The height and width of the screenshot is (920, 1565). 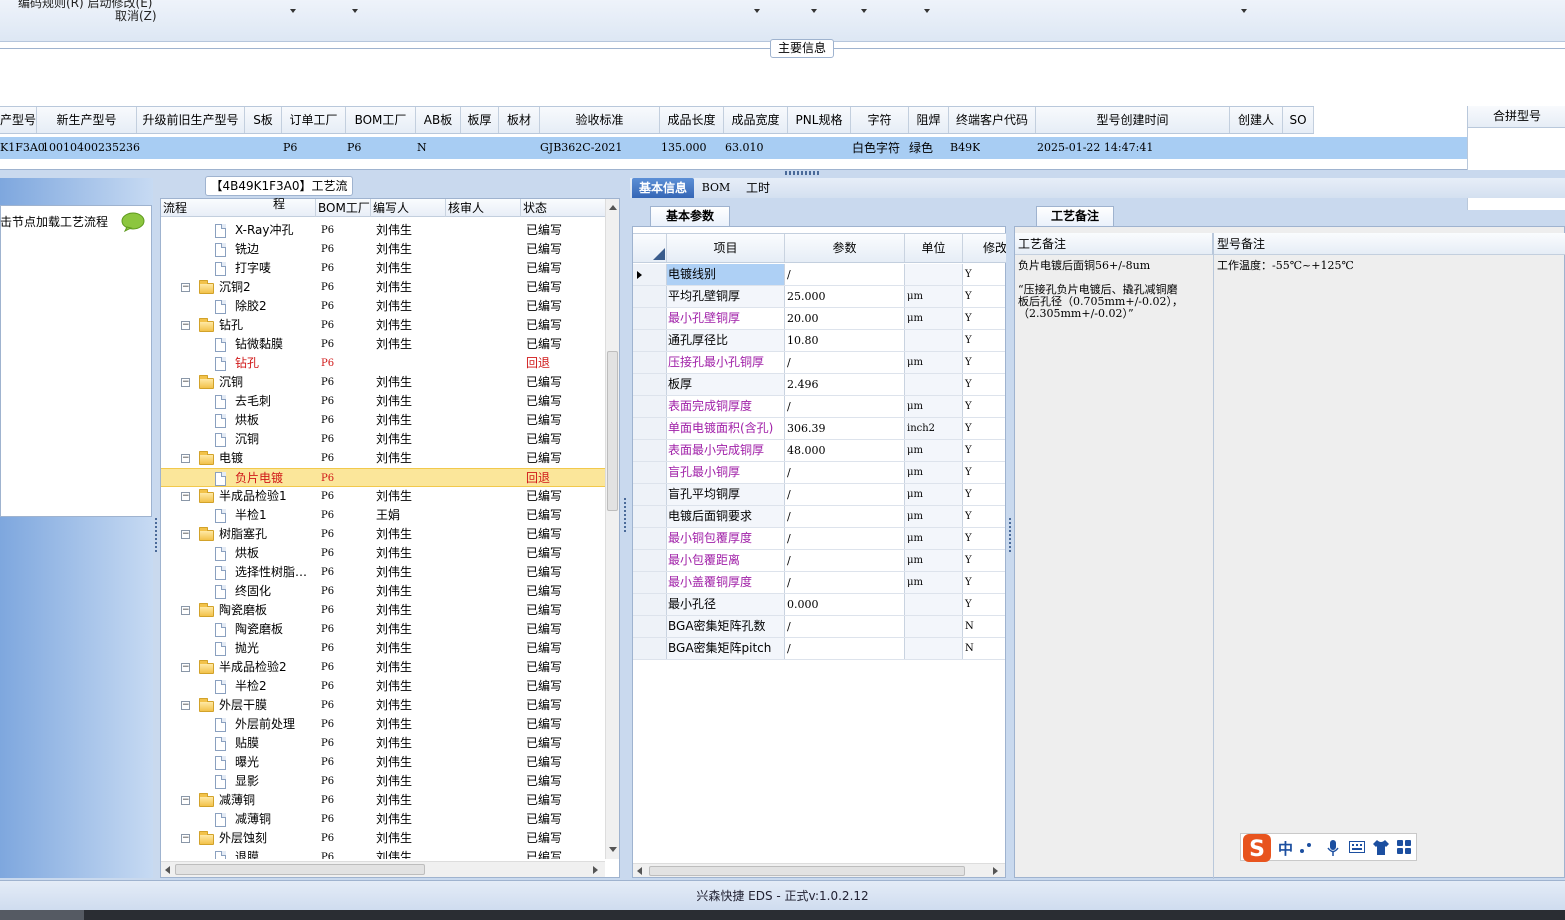 What do you see at coordinates (383, 781) in the screenshot?
I see `tree-row: 显影 P6 刘伟生 已编写` at bounding box center [383, 781].